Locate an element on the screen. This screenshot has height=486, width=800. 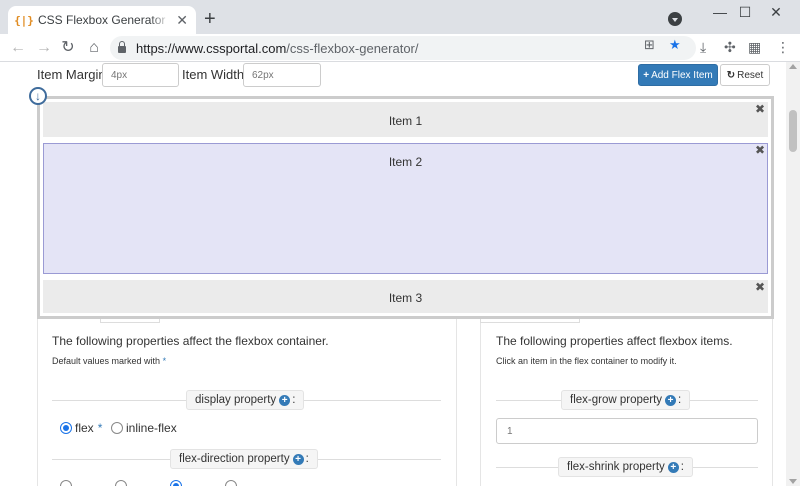
display-inline-flex-option: inline-flex is located at coordinates (144, 428).